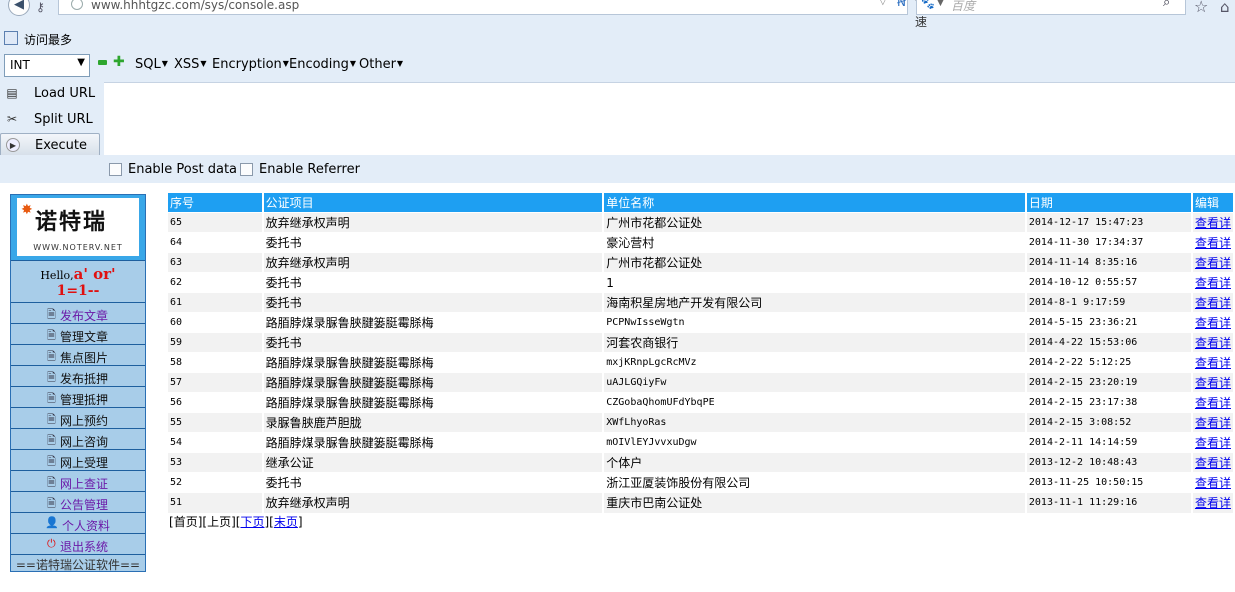 The image size is (1235, 592). I want to click on menu-item-manage-article: 🗎 管理文章, so click(78, 333).